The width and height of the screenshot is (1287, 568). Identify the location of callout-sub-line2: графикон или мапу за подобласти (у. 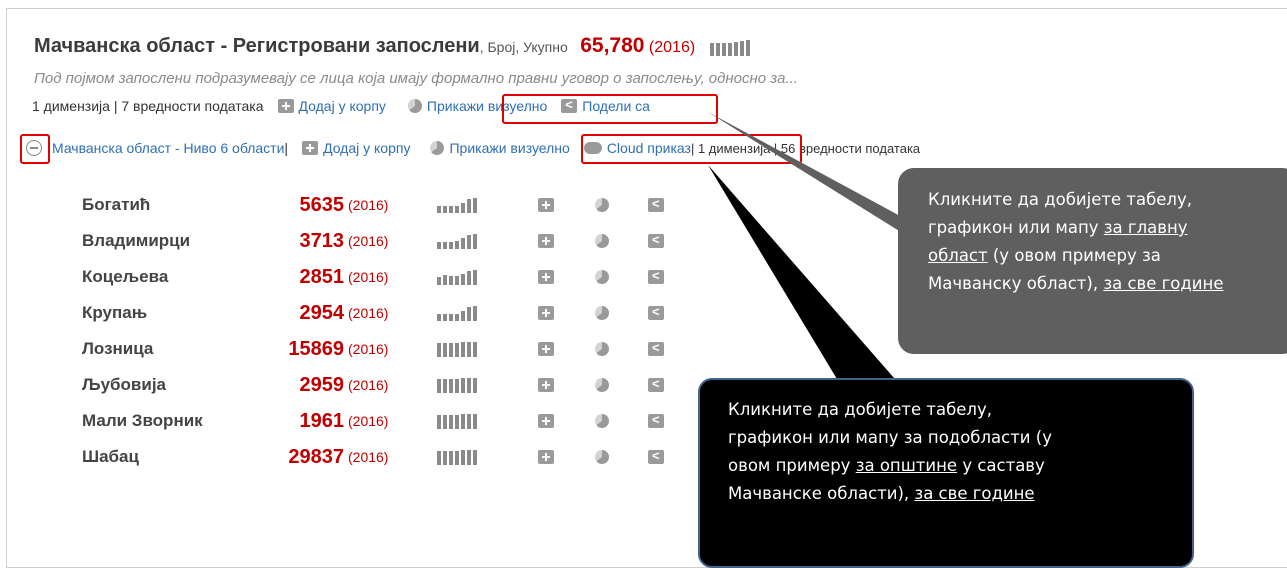
(890, 437).